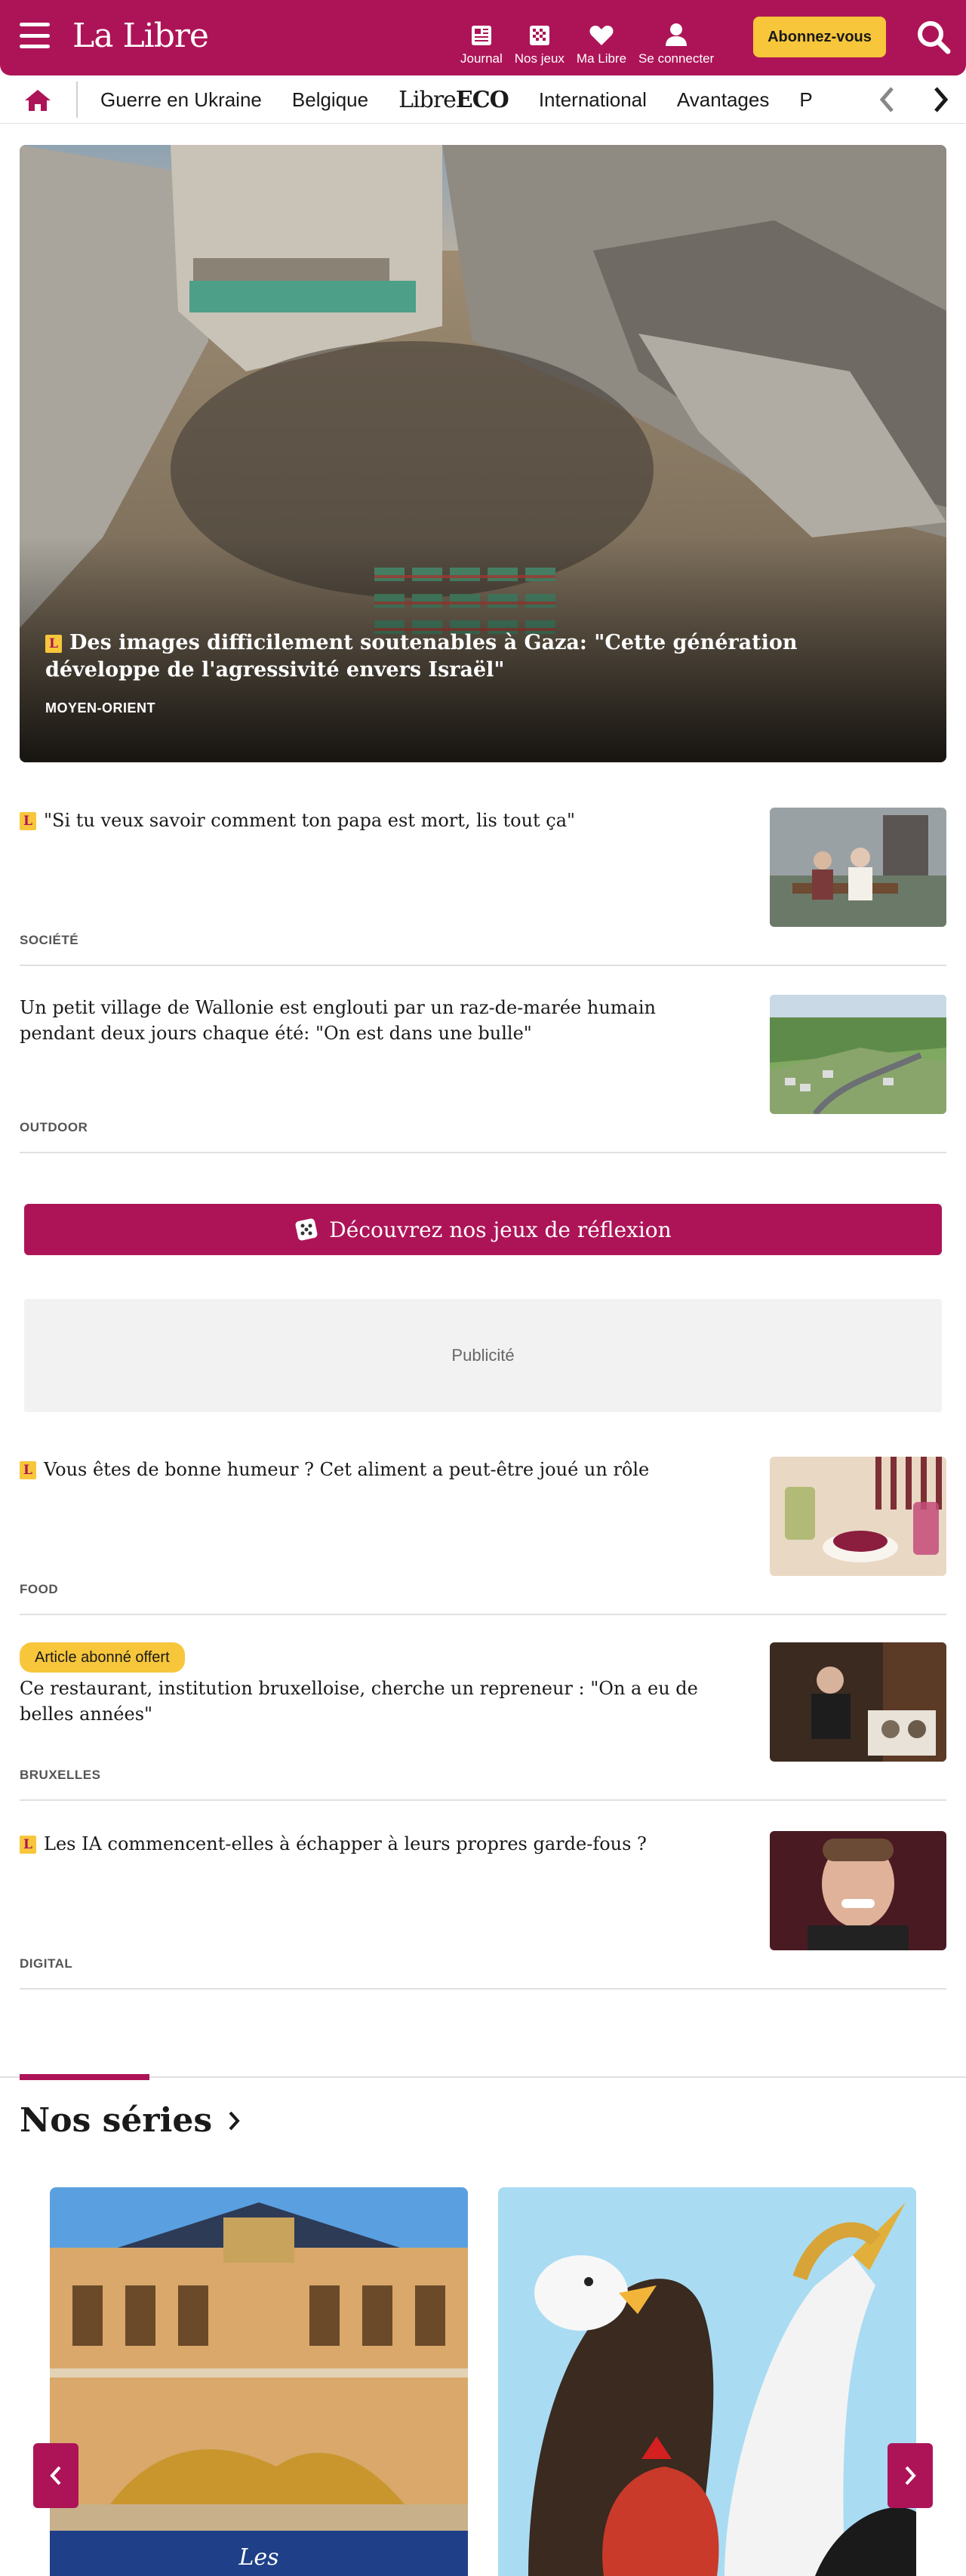 This screenshot has width=966, height=2576. I want to click on series-heading: Nos séries, so click(130, 2120).